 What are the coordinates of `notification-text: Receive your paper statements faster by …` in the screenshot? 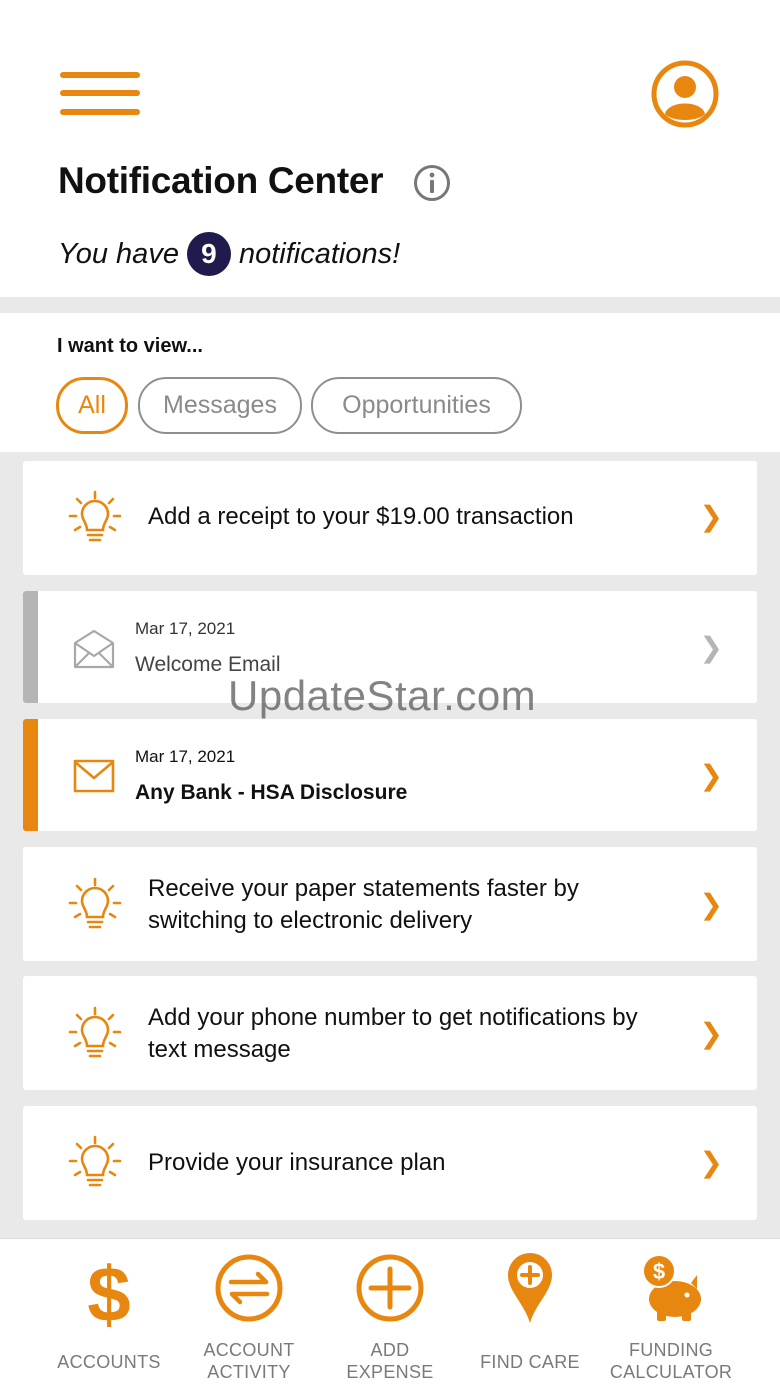 It's located at (363, 905).